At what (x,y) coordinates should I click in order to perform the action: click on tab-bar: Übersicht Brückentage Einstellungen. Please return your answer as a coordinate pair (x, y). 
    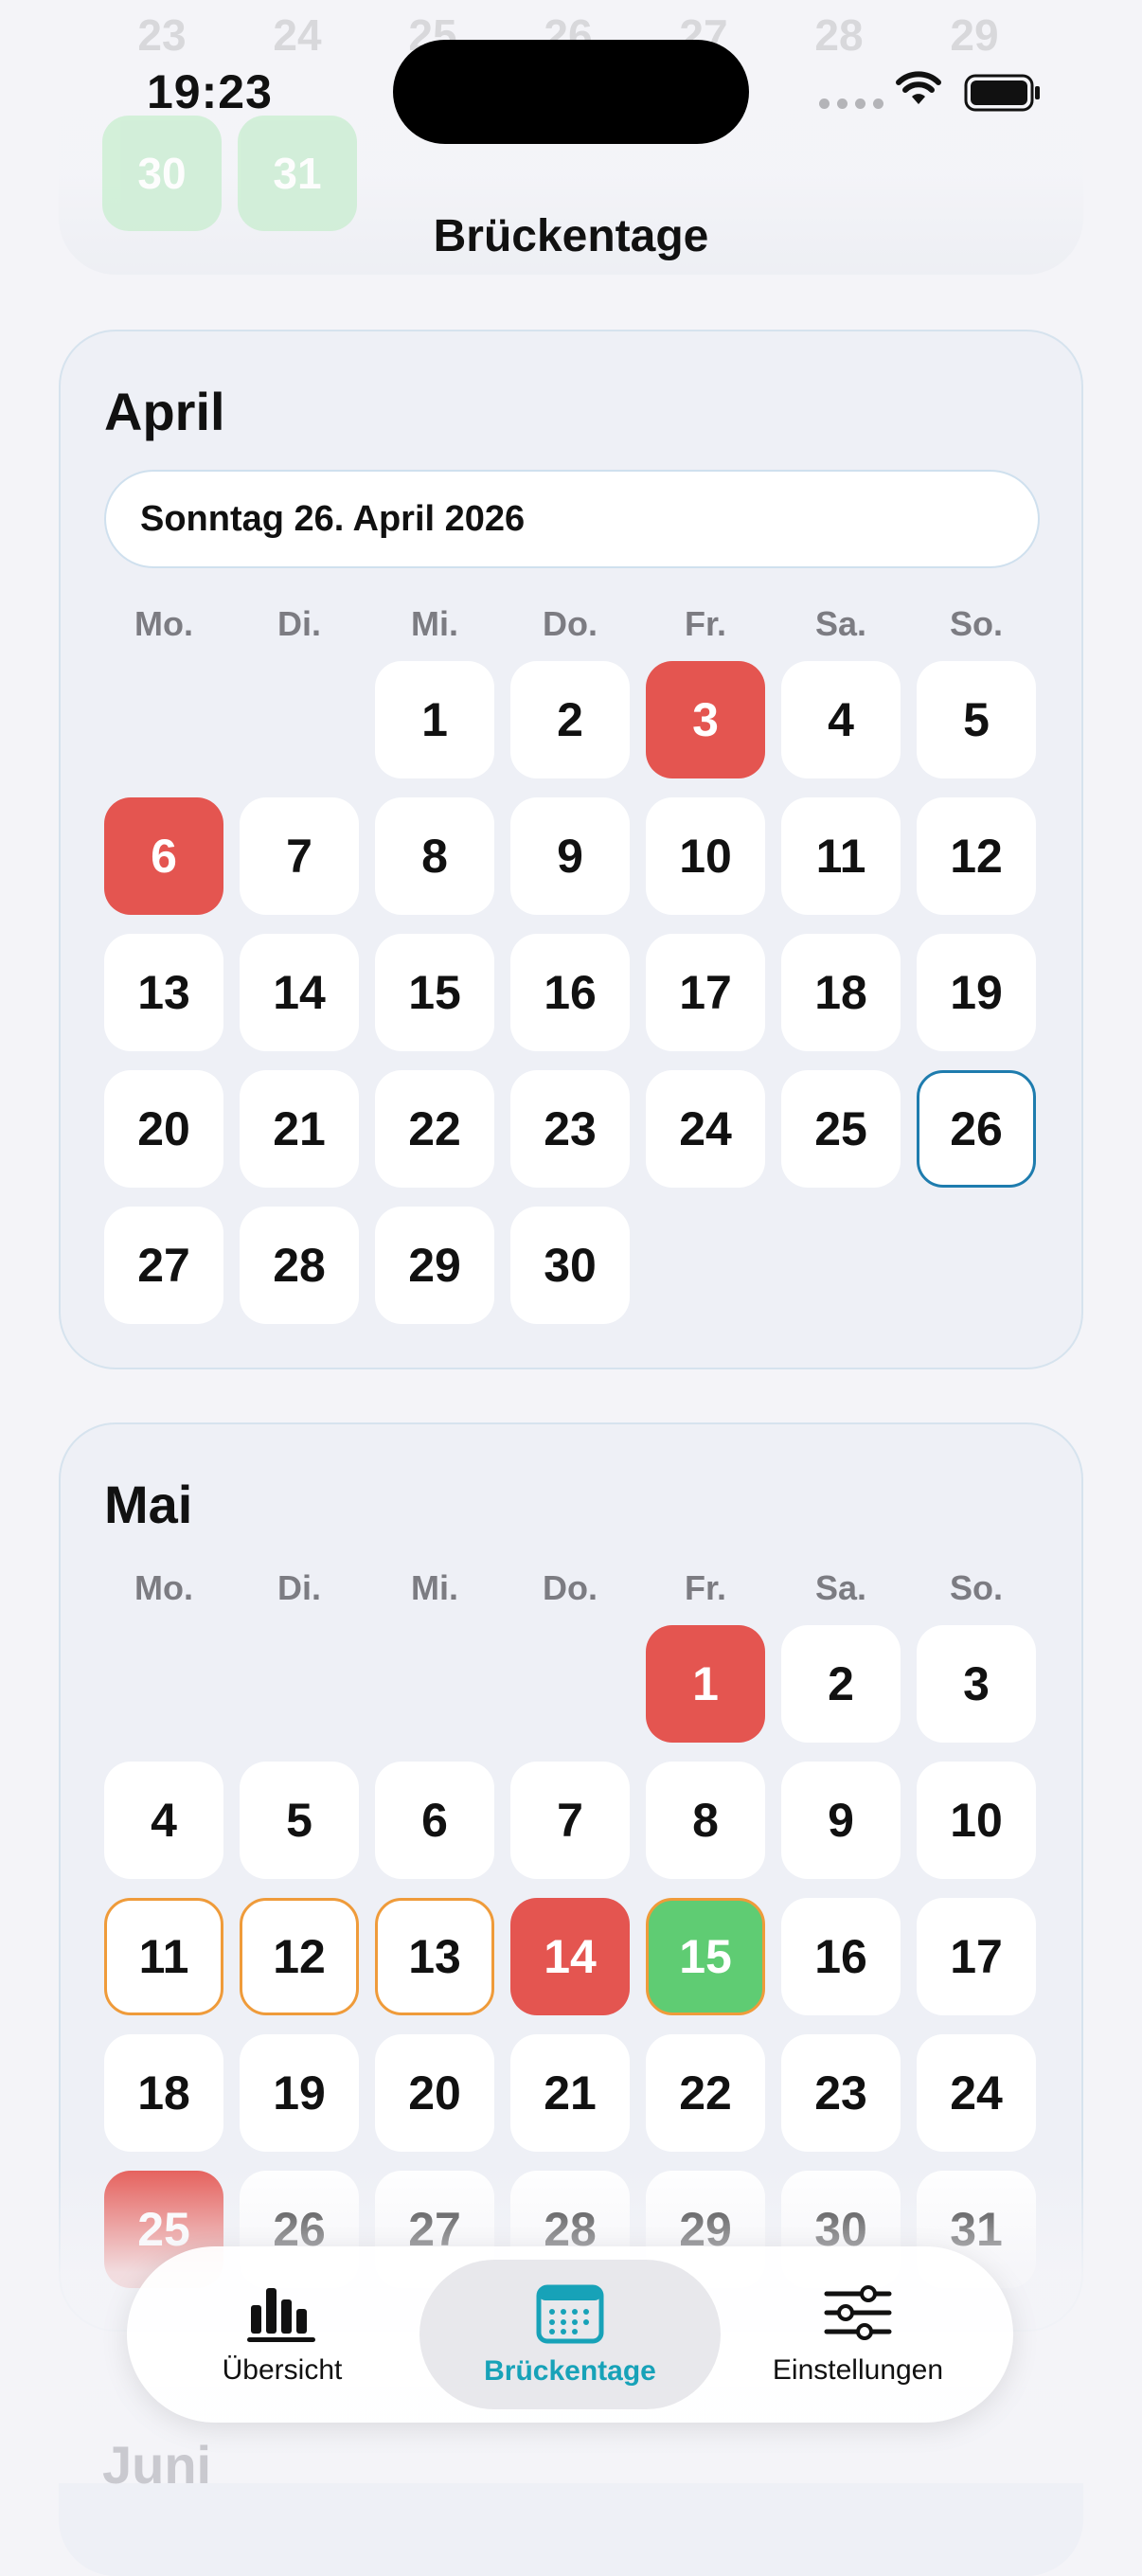
    Looking at the image, I should click on (570, 2334).